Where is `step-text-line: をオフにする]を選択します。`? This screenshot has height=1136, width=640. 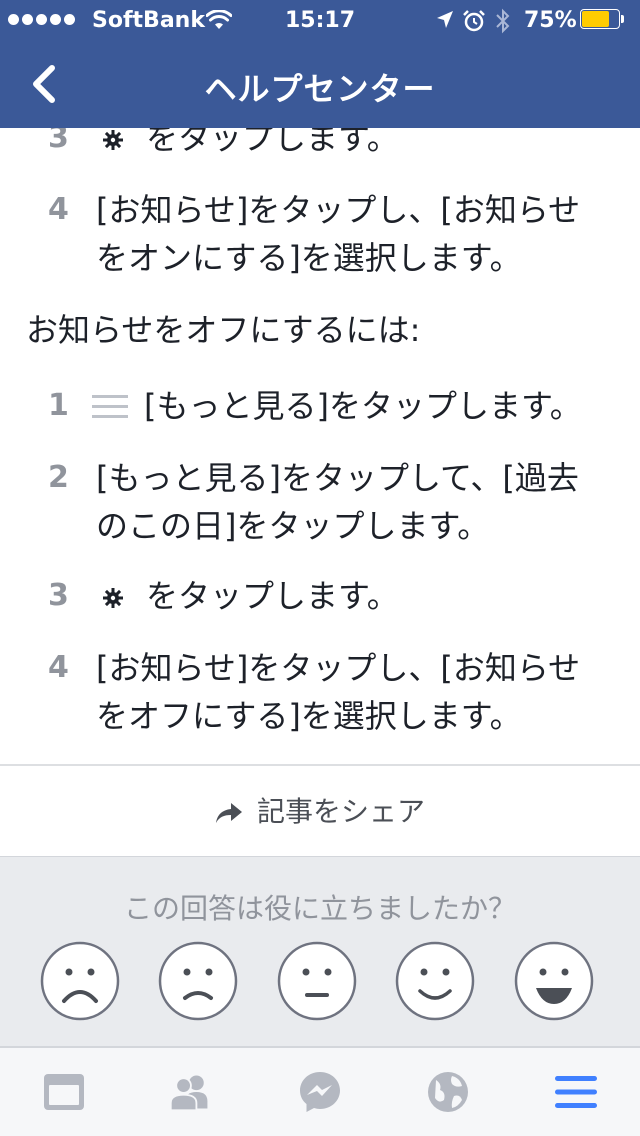
step-text-line: をオフにする]を選択します。 is located at coordinates (309, 716).